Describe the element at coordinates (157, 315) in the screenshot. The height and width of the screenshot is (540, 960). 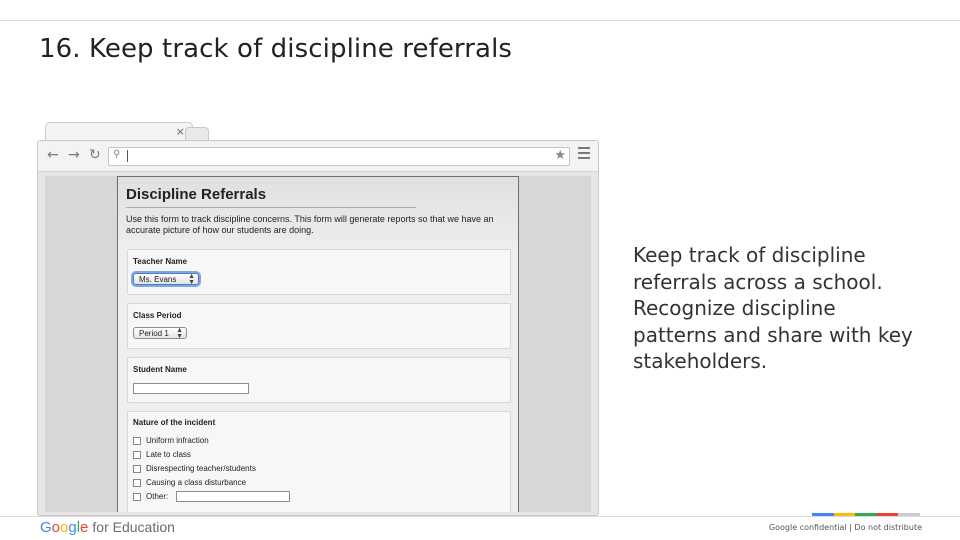
I see `period-label: Class Period` at that location.